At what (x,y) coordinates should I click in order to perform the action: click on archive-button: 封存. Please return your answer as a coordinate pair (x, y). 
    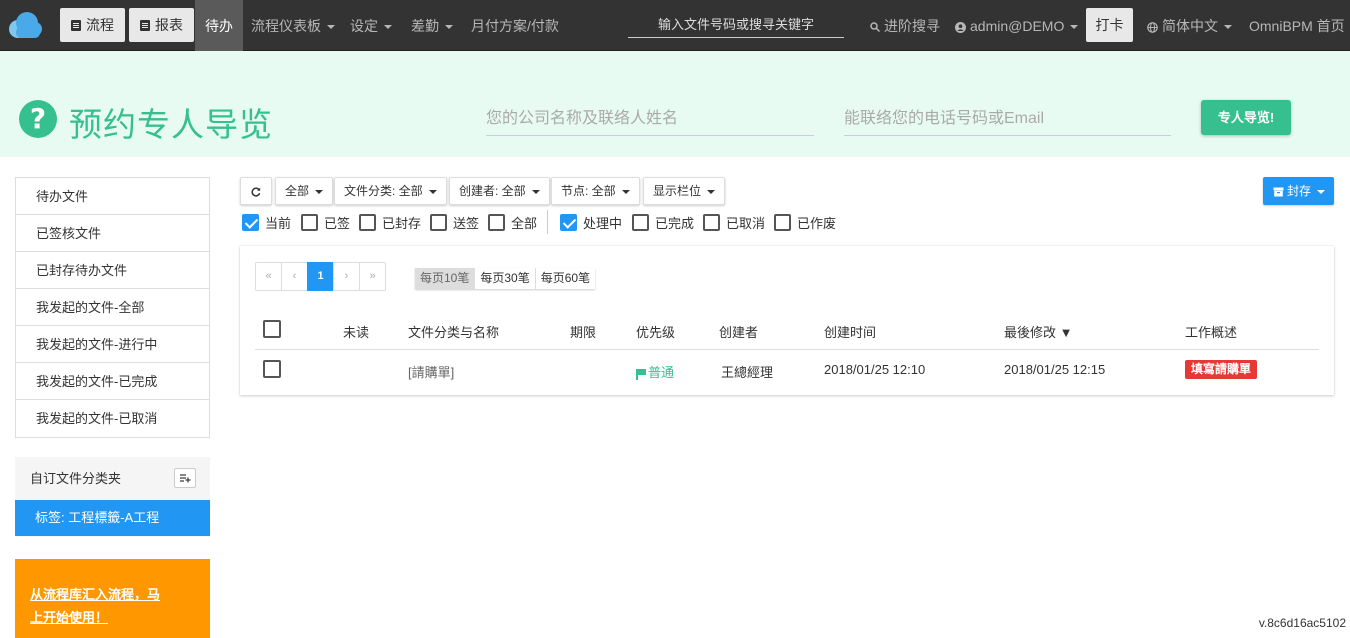
    Looking at the image, I should click on (1298, 191).